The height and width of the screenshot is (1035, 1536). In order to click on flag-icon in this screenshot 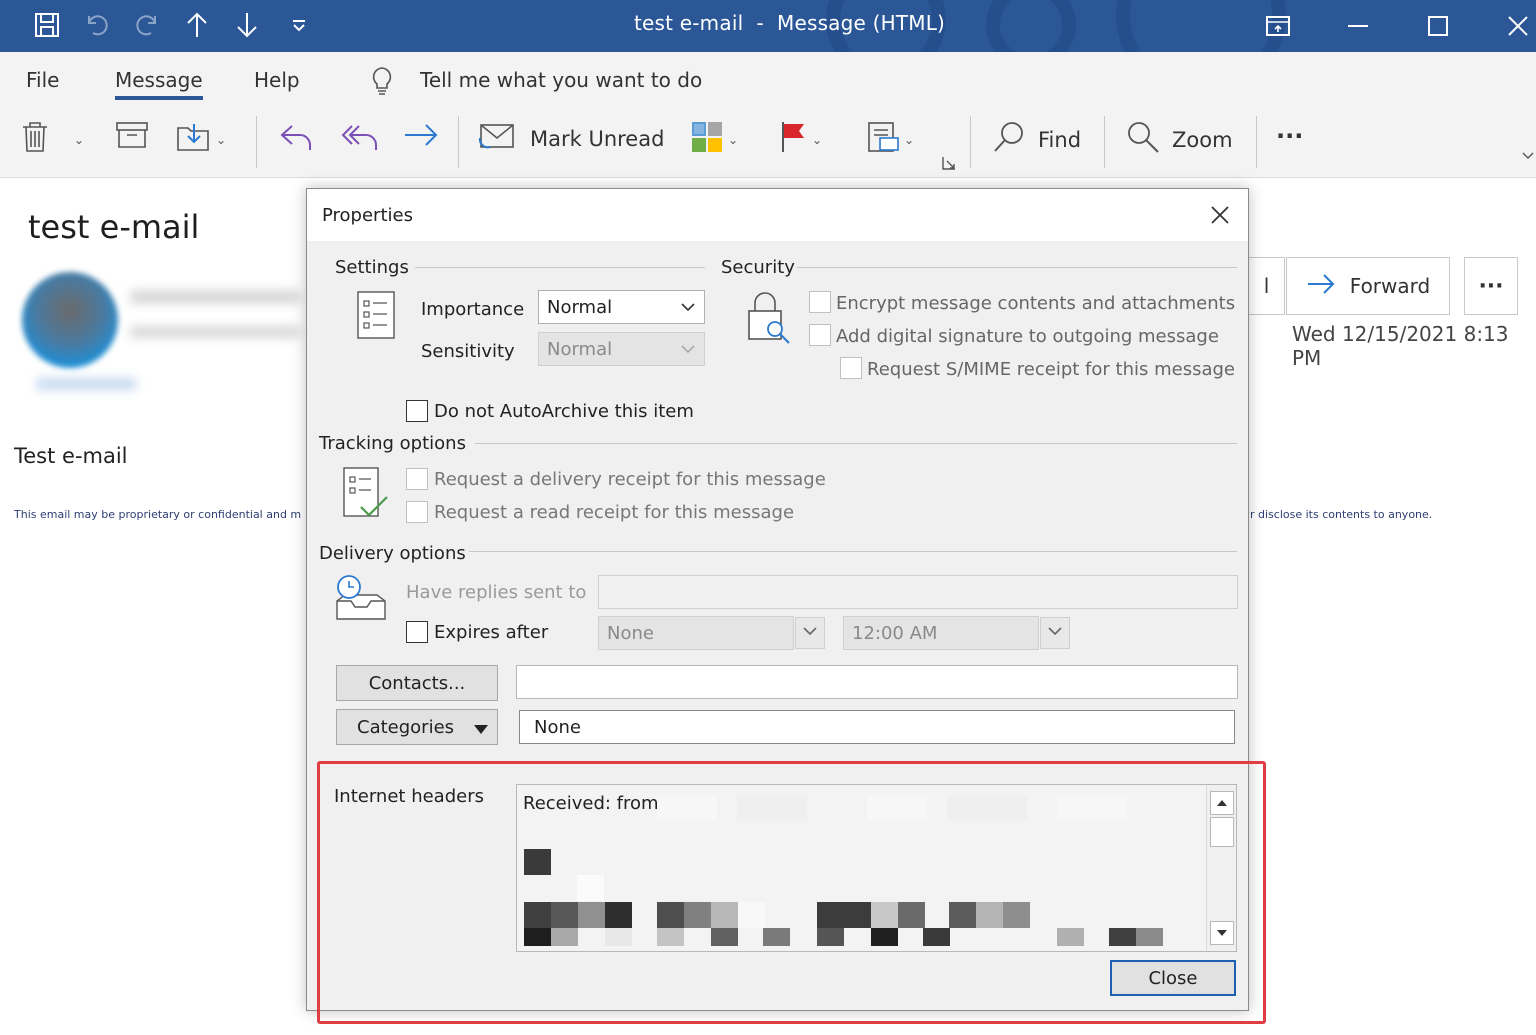, I will do `click(793, 139)`.